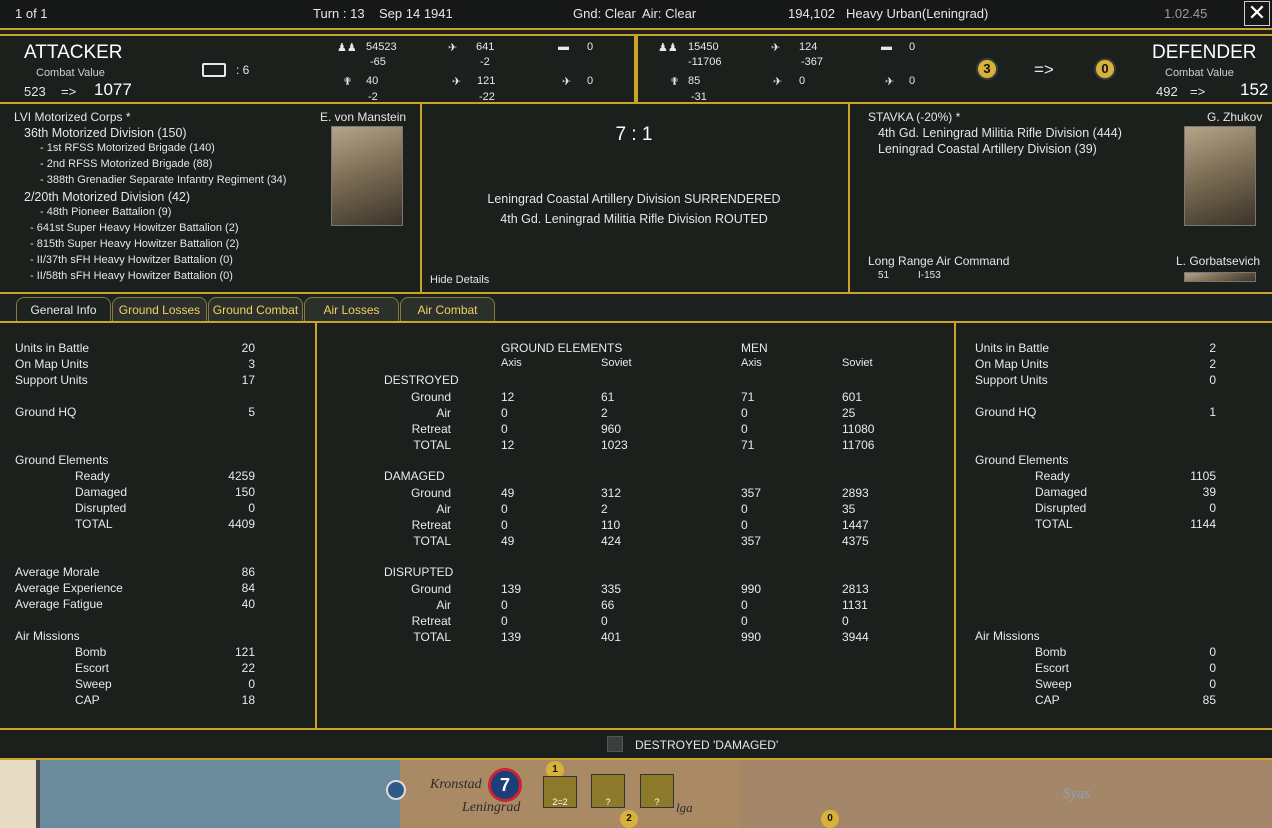 The image size is (1272, 828). Describe the element at coordinates (1007, 636) in the screenshot. I see `stat-section-title: Air Missions` at that location.